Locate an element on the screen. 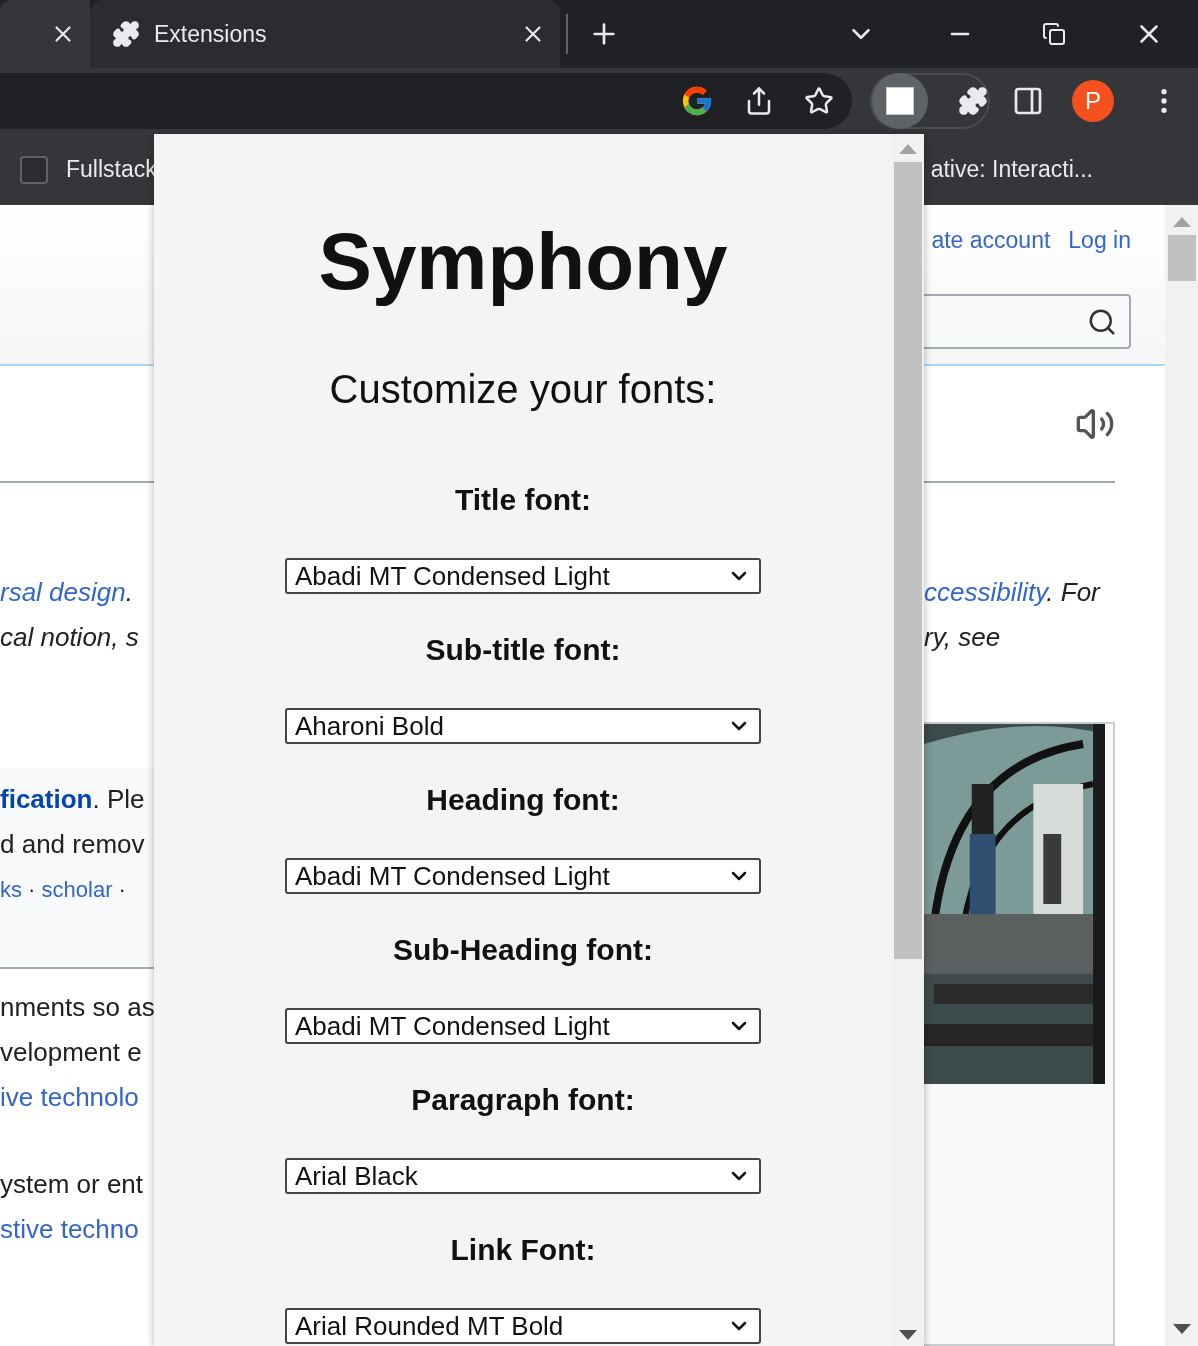  field-label: Paragraph font: is located at coordinates (523, 1100).